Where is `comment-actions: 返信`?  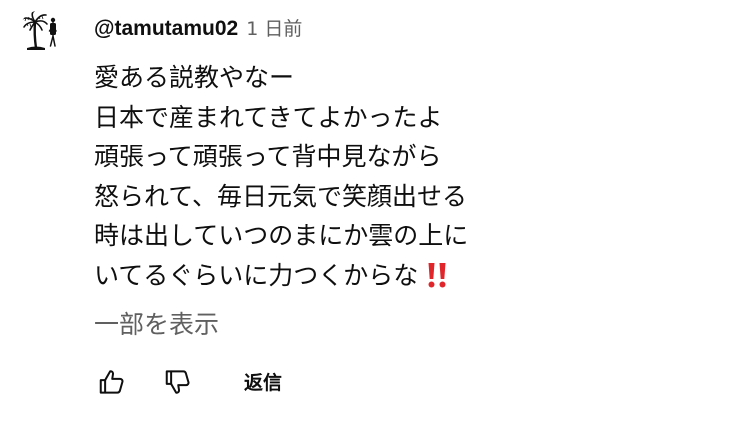 comment-actions: 返信 is located at coordinates (222, 382).